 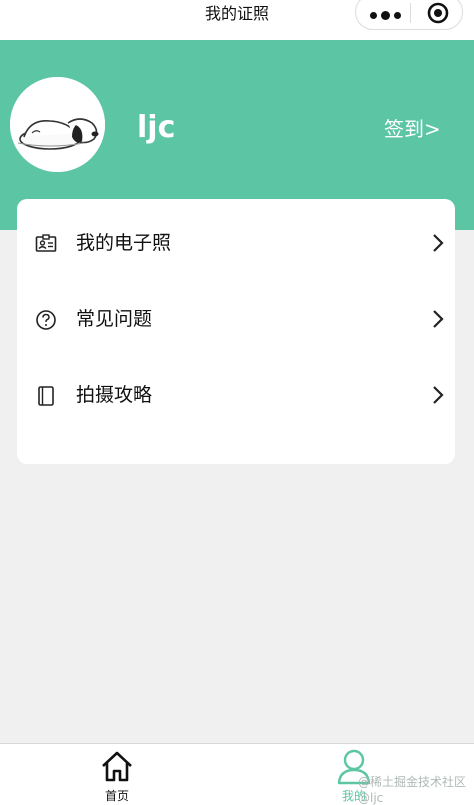 I want to click on menu-item-shooting-guide: 拍摄攻略, so click(x=236, y=395).